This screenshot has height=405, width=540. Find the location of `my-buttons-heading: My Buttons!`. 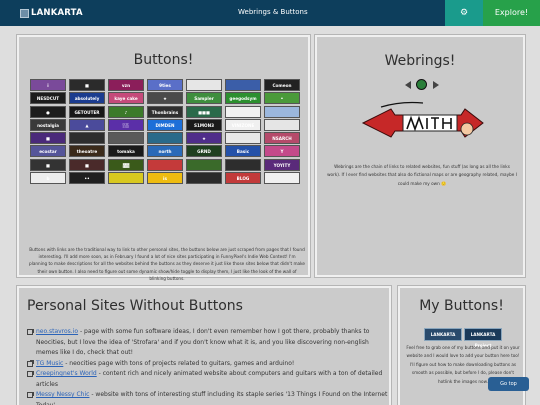

my-buttons-heading: My Buttons! is located at coordinates (461, 306).